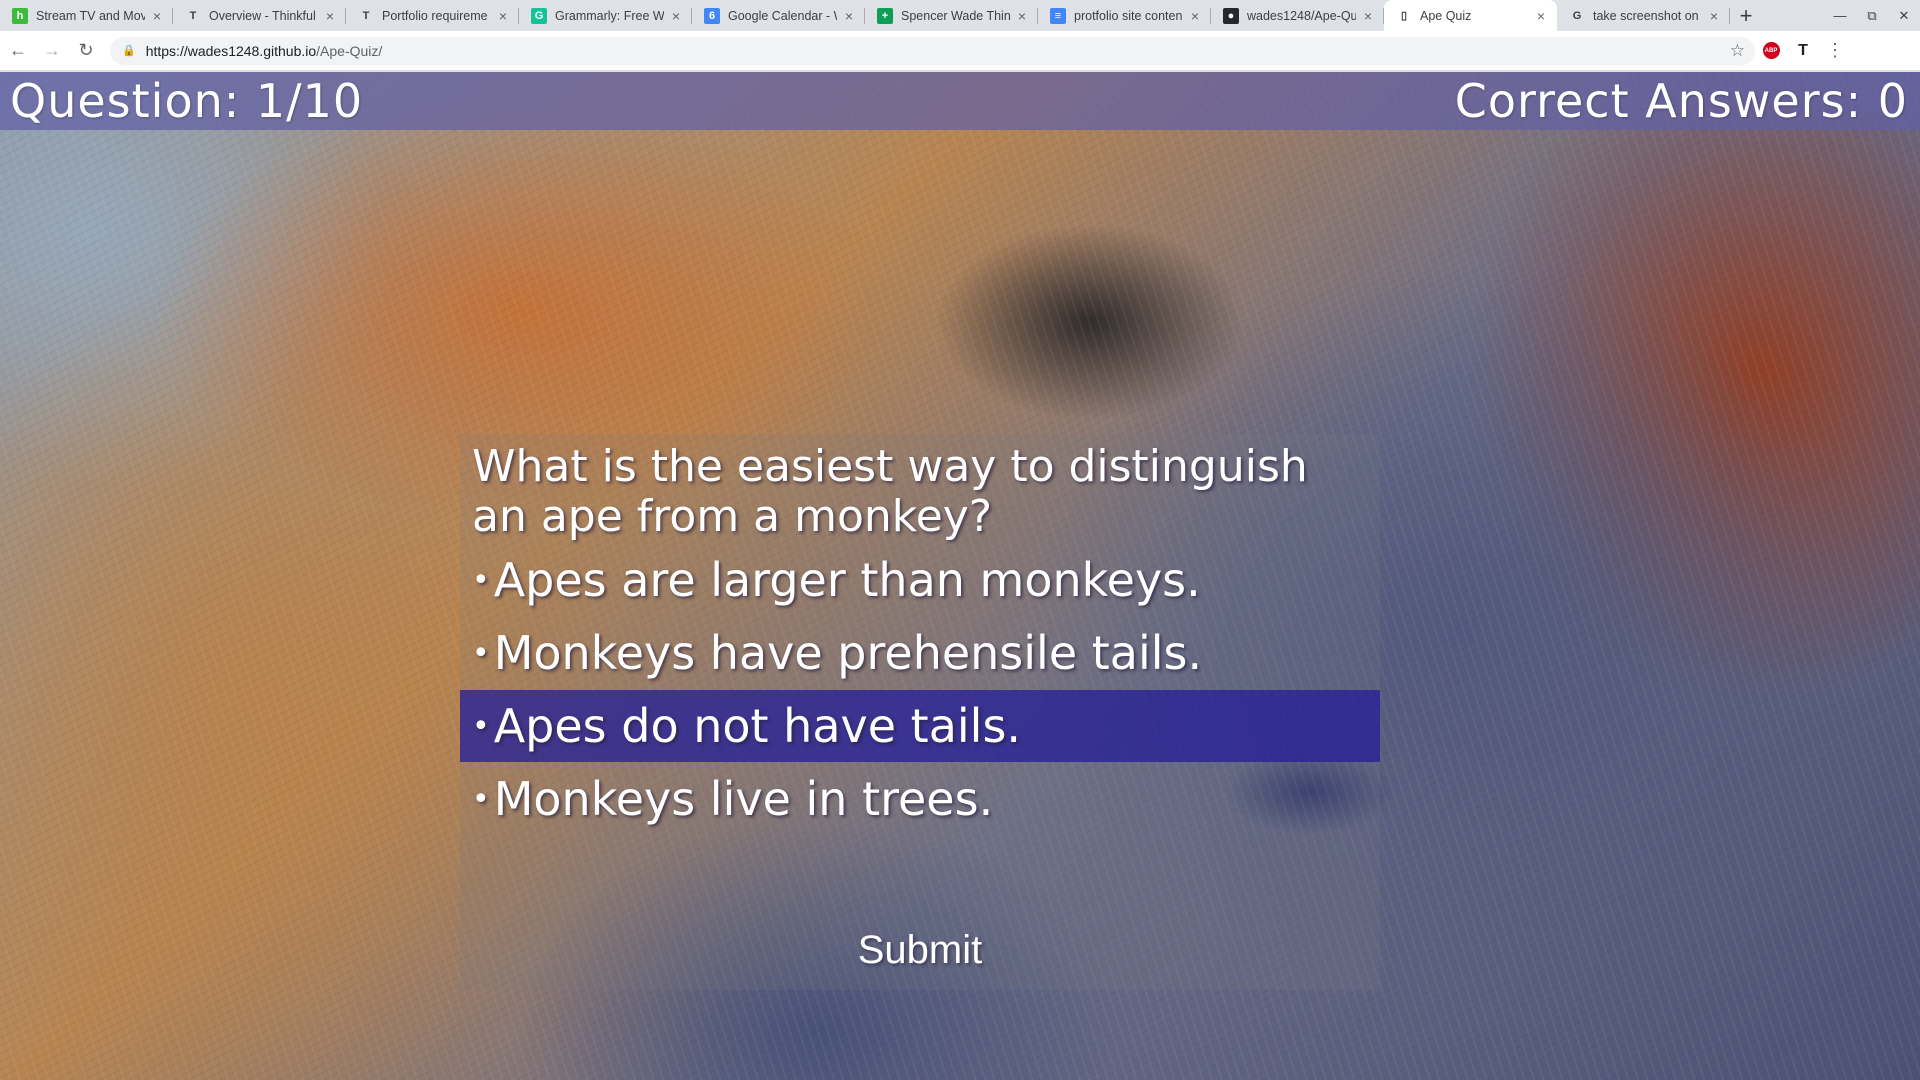  I want to click on google-calendar-icon: 6, so click(712, 15).